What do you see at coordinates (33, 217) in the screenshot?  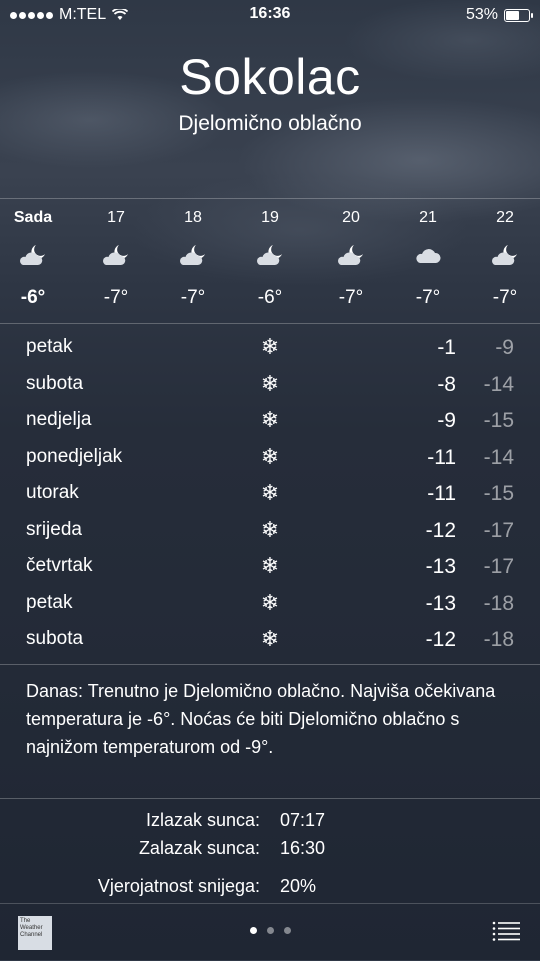 I see `hour-label: Sada` at bounding box center [33, 217].